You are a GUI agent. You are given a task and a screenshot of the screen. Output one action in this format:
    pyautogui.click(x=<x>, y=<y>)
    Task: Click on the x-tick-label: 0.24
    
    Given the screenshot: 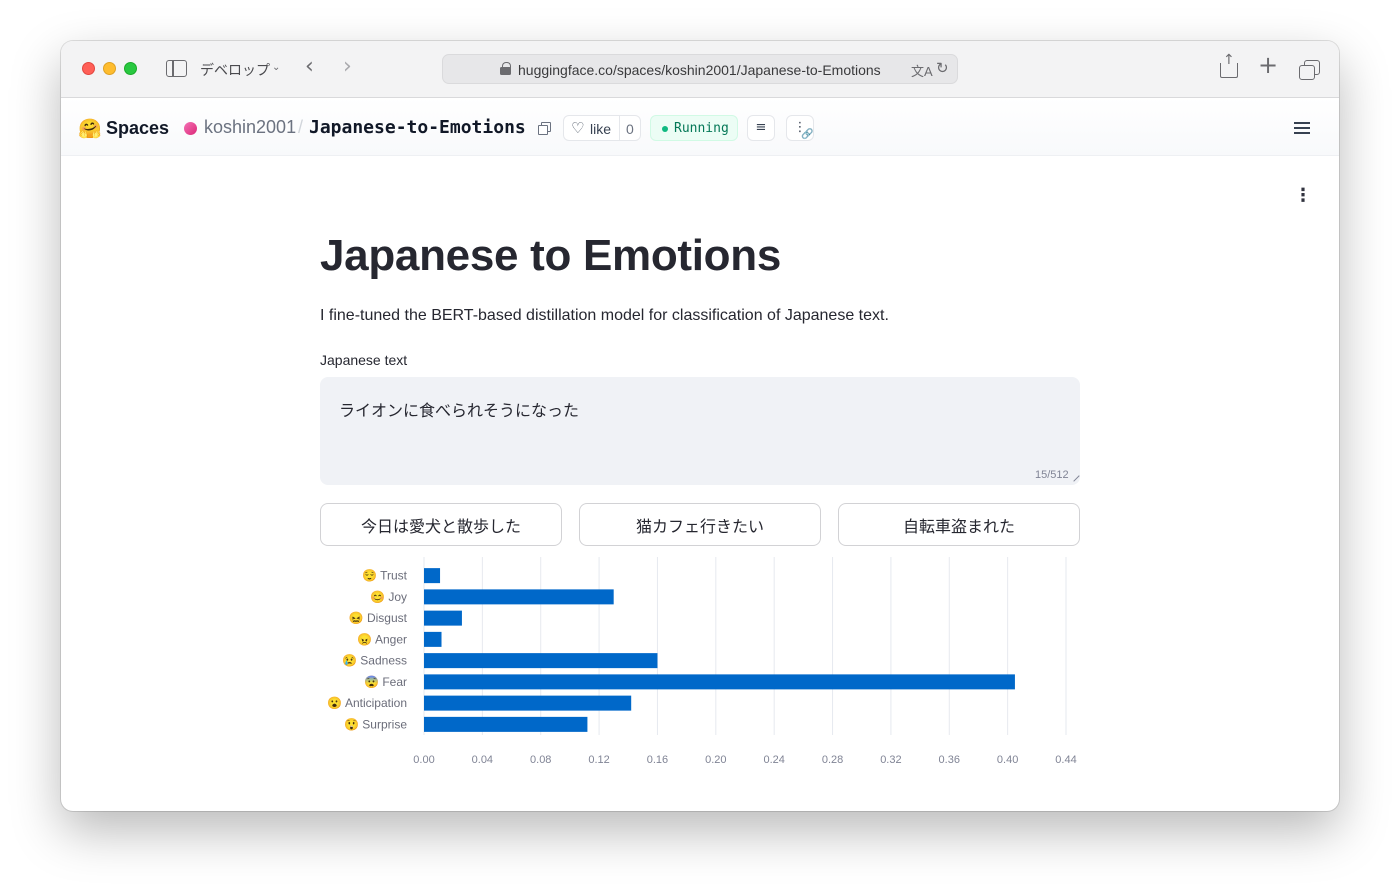 What is the action you would take?
    pyautogui.click(x=773, y=760)
    